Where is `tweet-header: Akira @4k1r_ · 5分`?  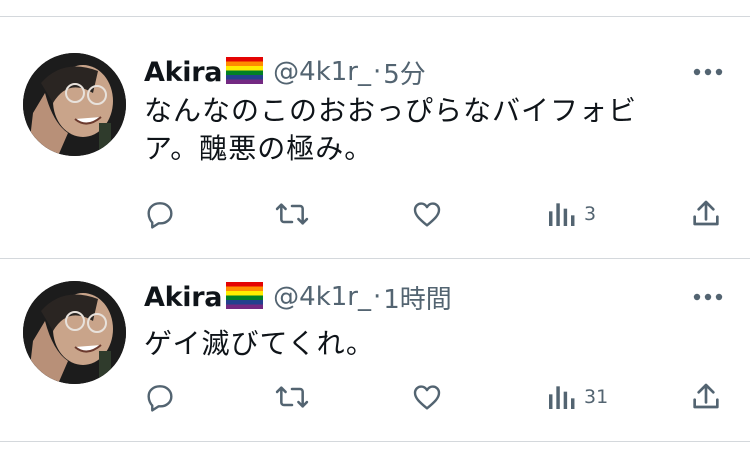 tweet-header: Akira @4k1r_ · 5分 is located at coordinates (285, 72).